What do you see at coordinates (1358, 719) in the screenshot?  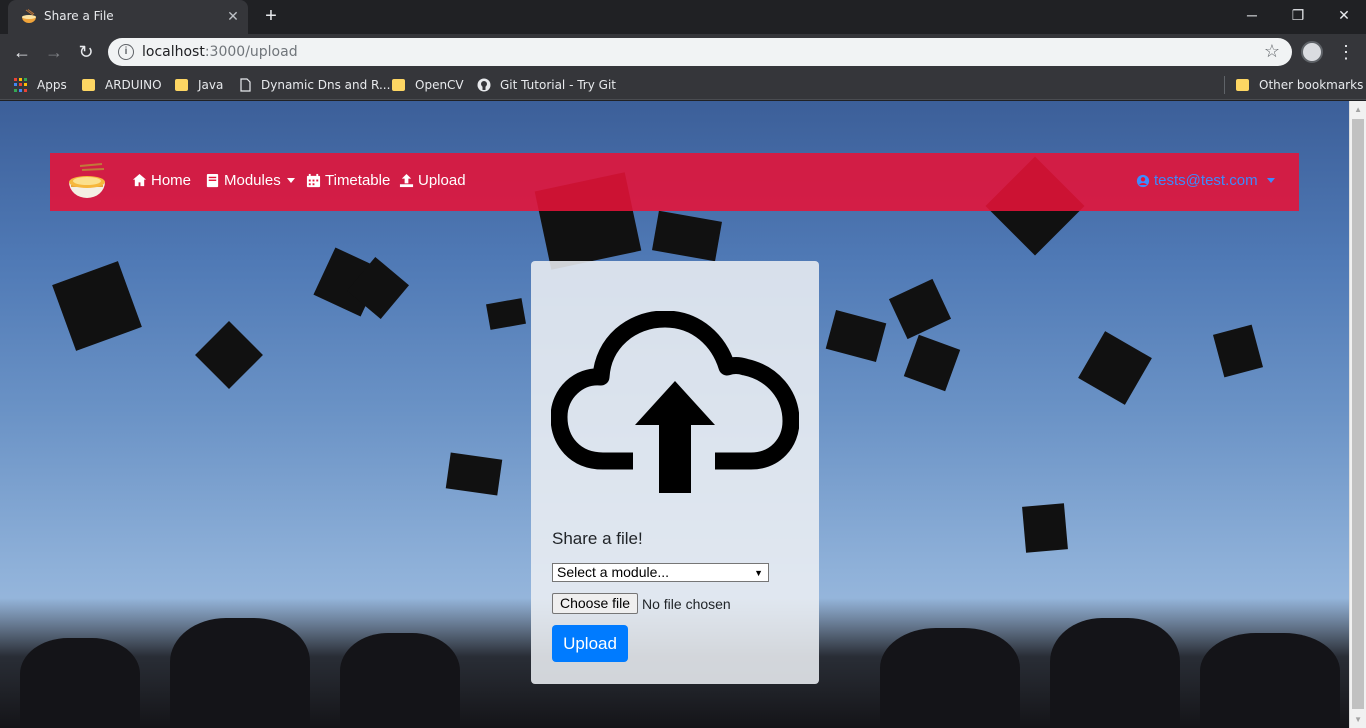 I see `scroll-down-icon: ▼` at bounding box center [1358, 719].